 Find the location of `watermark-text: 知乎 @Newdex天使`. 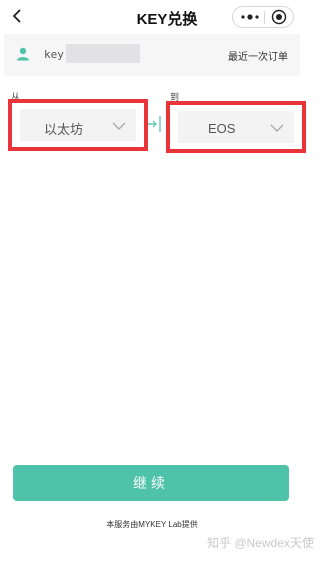

watermark-text: 知乎 @Newdex天使 is located at coordinates (260, 543).